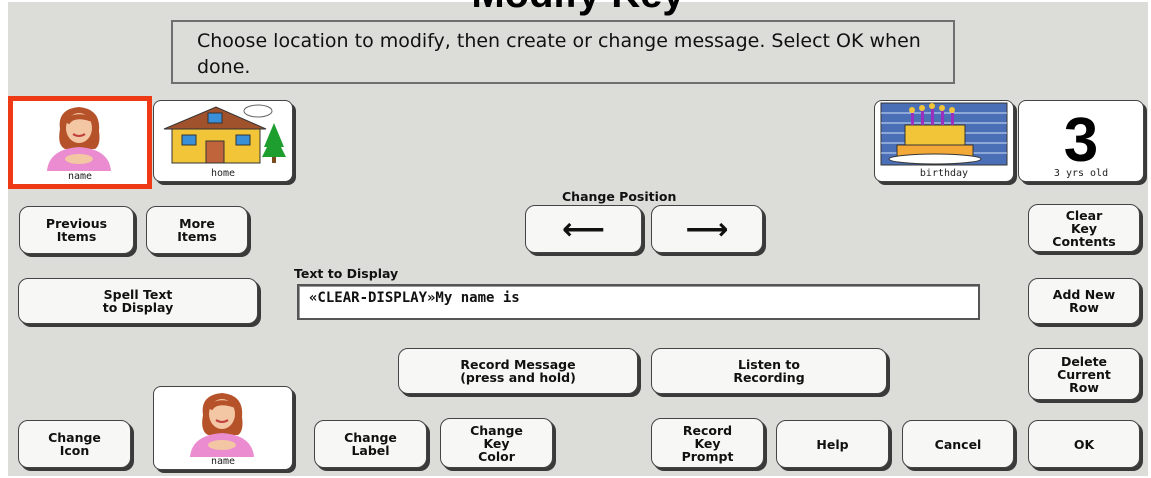 The height and width of the screenshot is (478, 1151). What do you see at coordinates (1084, 228) in the screenshot?
I see `clear-key-contents-button: Clear Key Contents` at bounding box center [1084, 228].